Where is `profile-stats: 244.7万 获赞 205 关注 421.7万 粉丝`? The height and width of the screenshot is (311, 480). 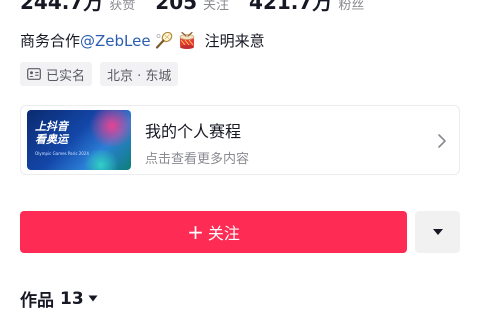 profile-stats: 244.7万 获赞 205 关注 421.7万 粉丝 is located at coordinates (199, 7).